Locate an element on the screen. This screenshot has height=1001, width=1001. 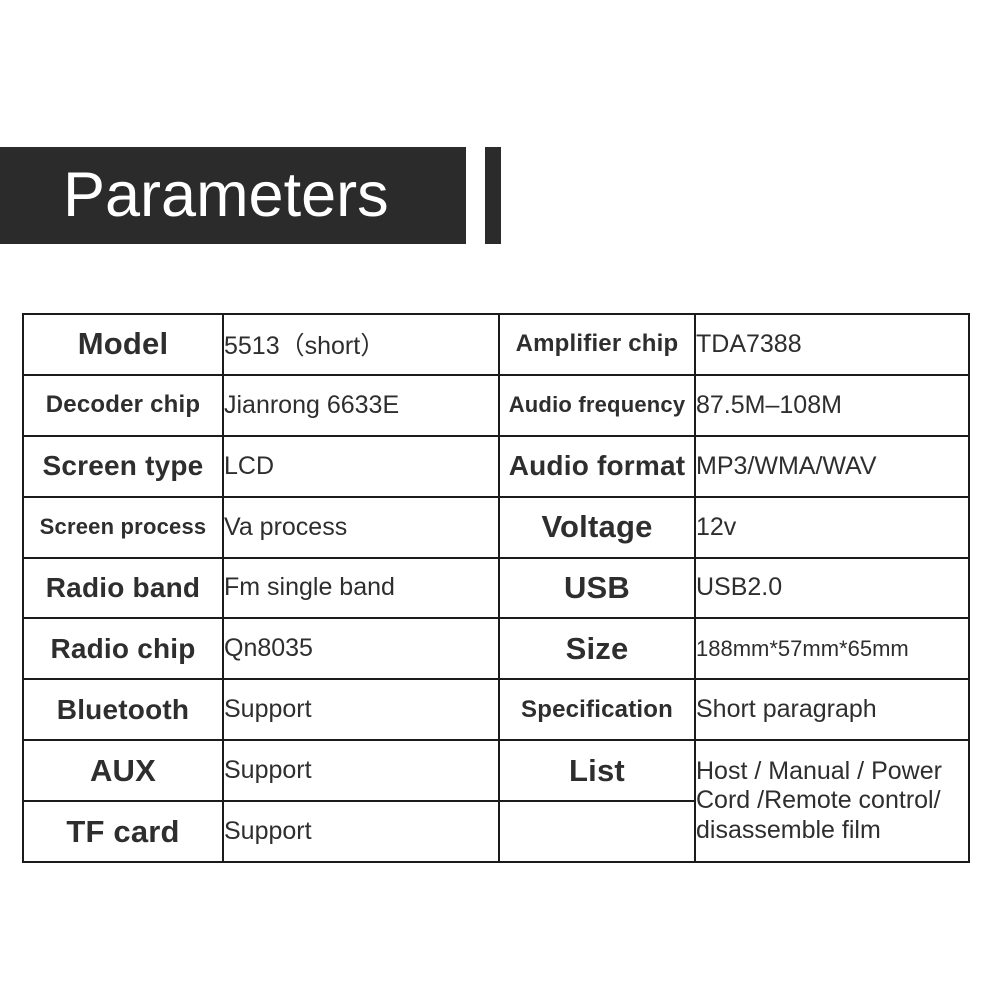
spec-value-amplifier-chip: TDA7388 is located at coordinates (832, 344).